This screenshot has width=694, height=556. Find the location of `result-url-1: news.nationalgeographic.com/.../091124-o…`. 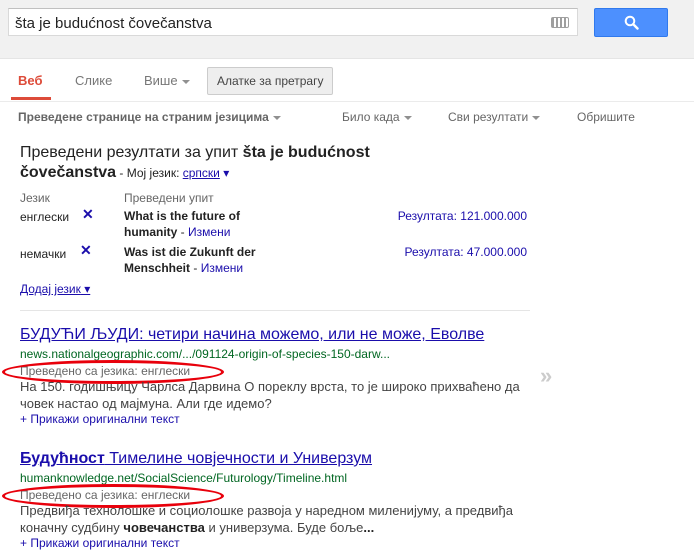

result-url-1: news.nationalgeographic.com/.../091124-o… is located at coordinates (205, 354).